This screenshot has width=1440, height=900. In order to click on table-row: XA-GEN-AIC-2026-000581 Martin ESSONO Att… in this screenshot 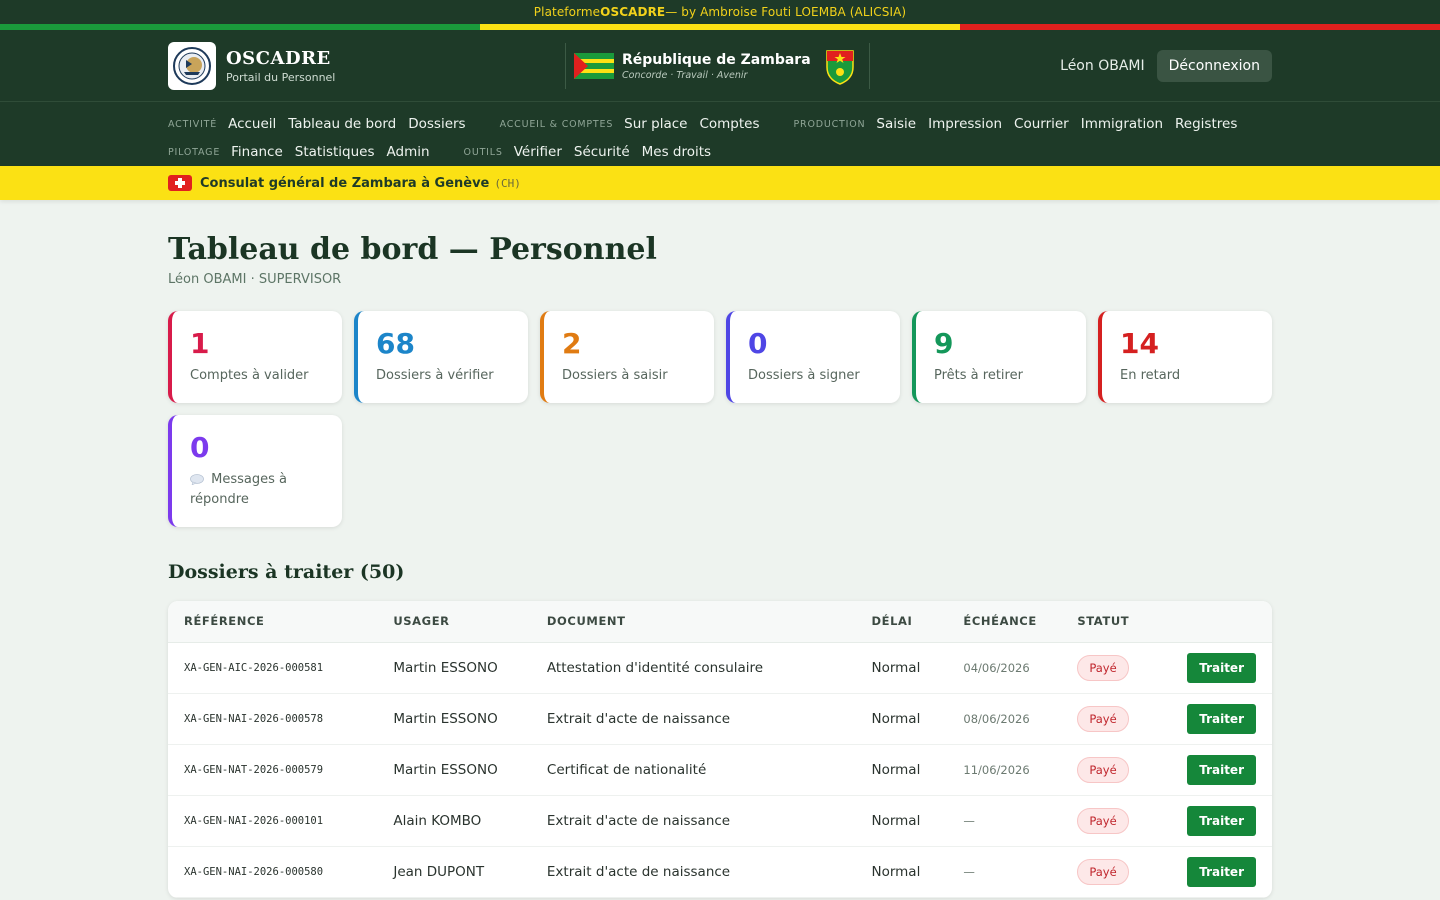, I will do `click(720, 668)`.